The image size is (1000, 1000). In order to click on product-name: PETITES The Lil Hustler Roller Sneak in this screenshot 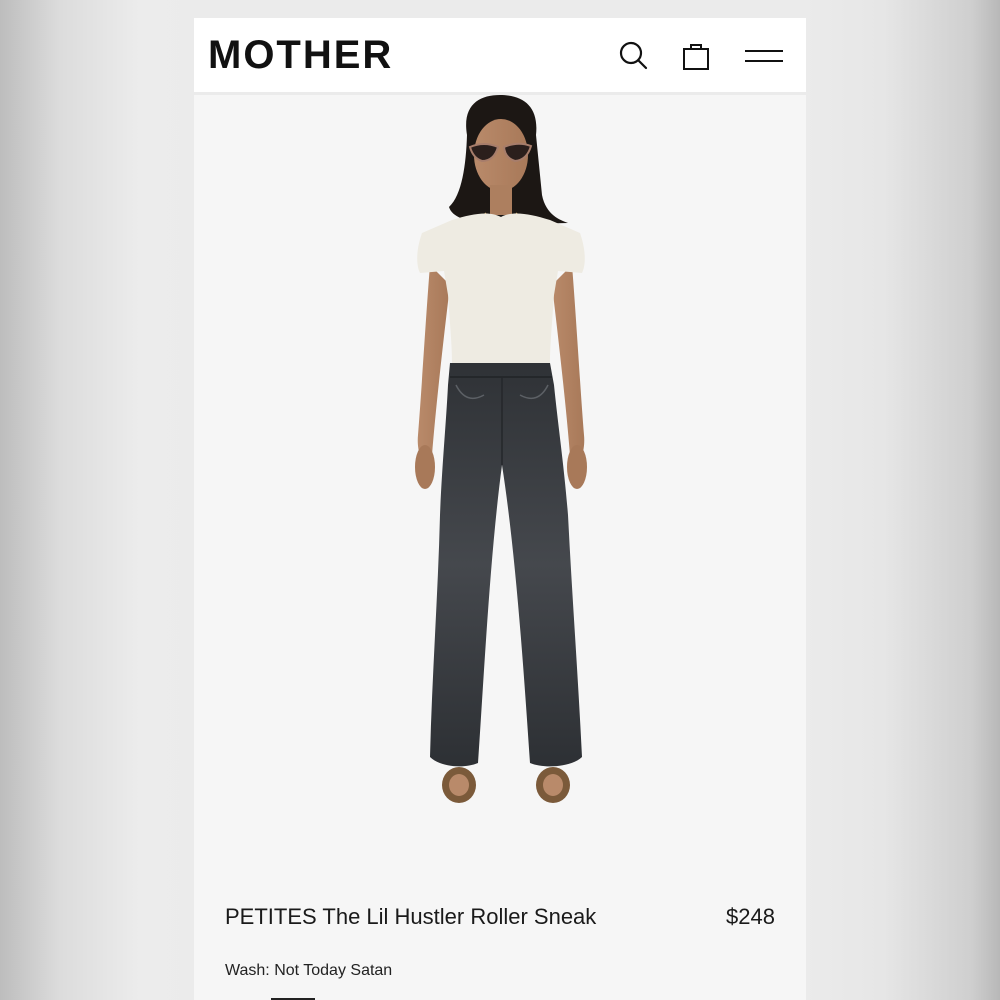, I will do `click(411, 916)`.